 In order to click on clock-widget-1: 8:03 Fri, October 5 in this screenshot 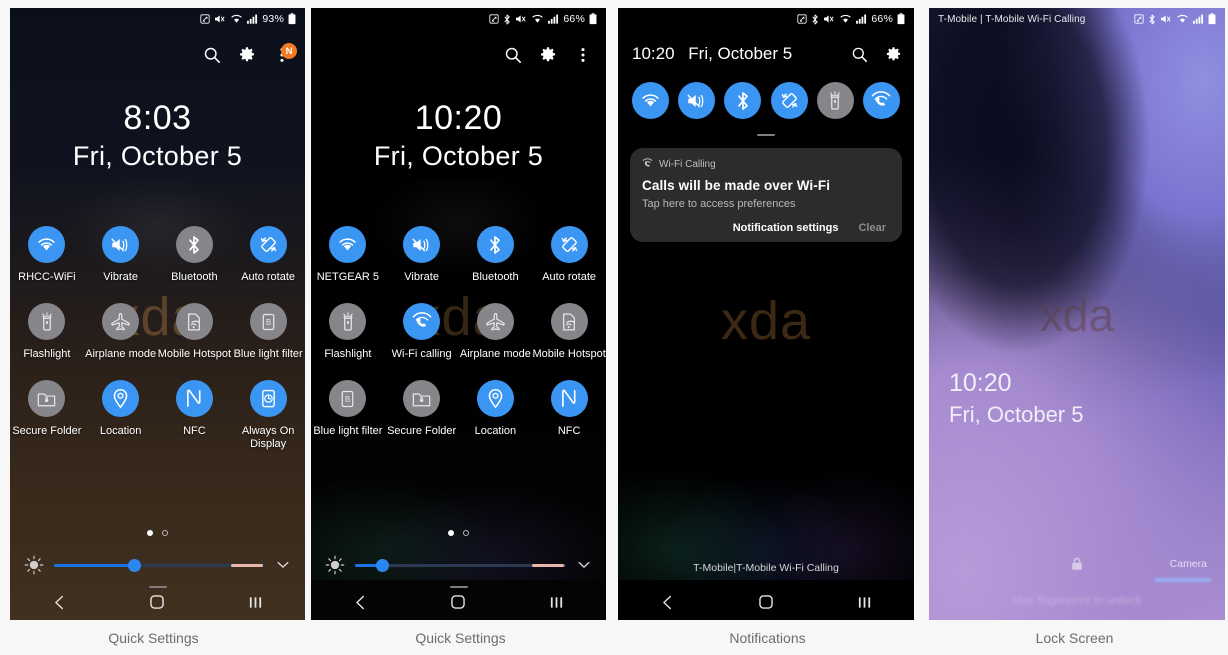, I will do `click(157, 136)`.